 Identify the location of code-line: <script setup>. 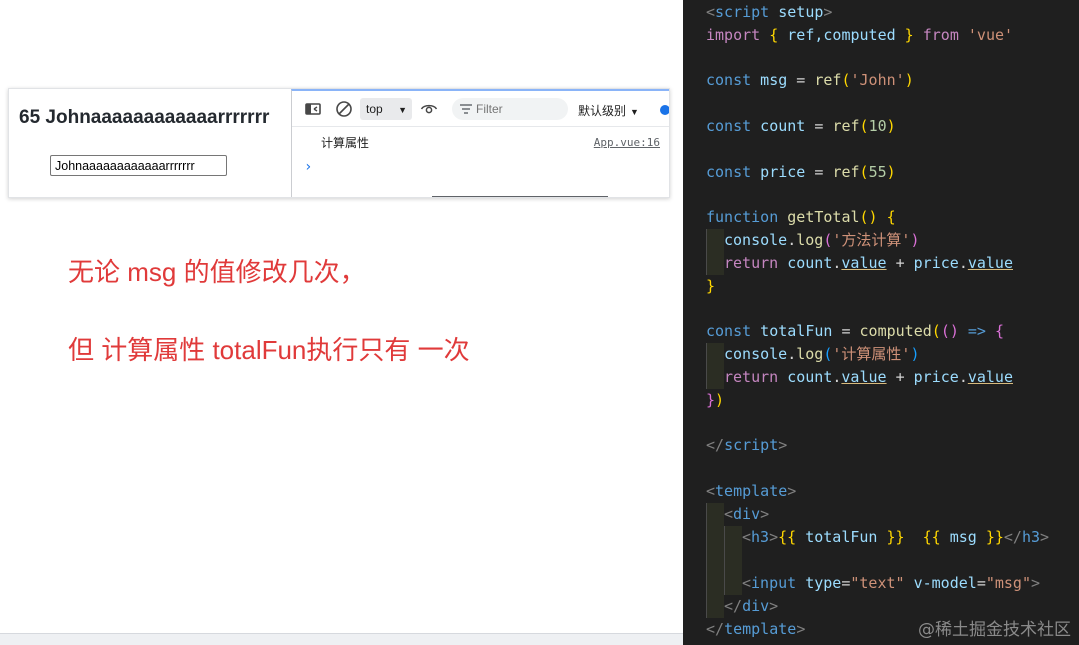
(769, 12).